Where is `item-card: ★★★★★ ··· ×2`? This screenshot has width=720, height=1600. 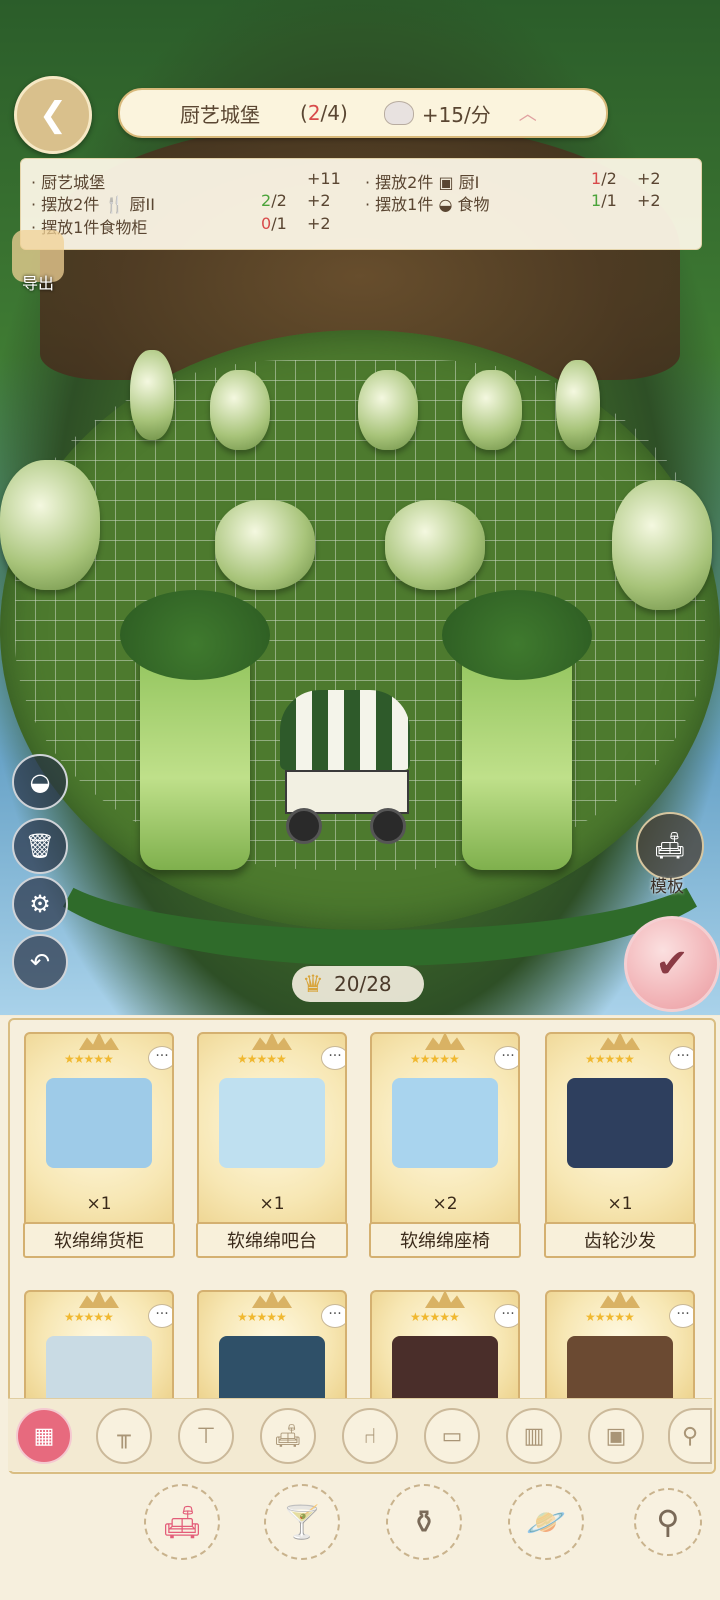
item-card: ★★★★★ ··· ×2 is located at coordinates (445, 1134).